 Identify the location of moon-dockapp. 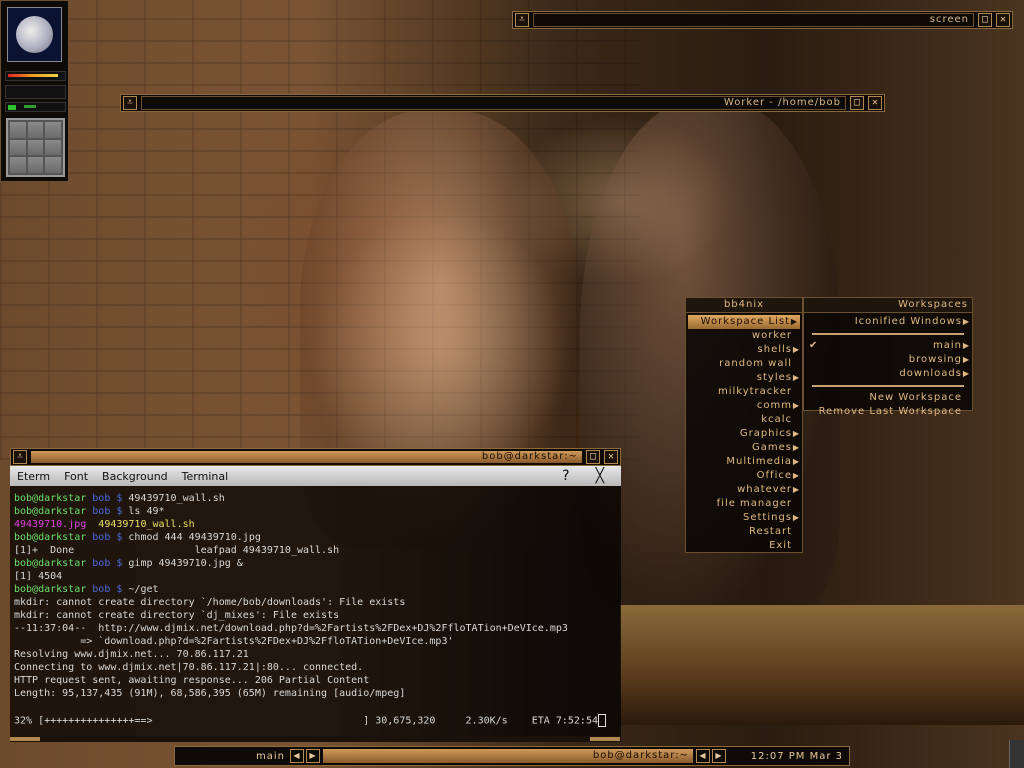
(34, 34).